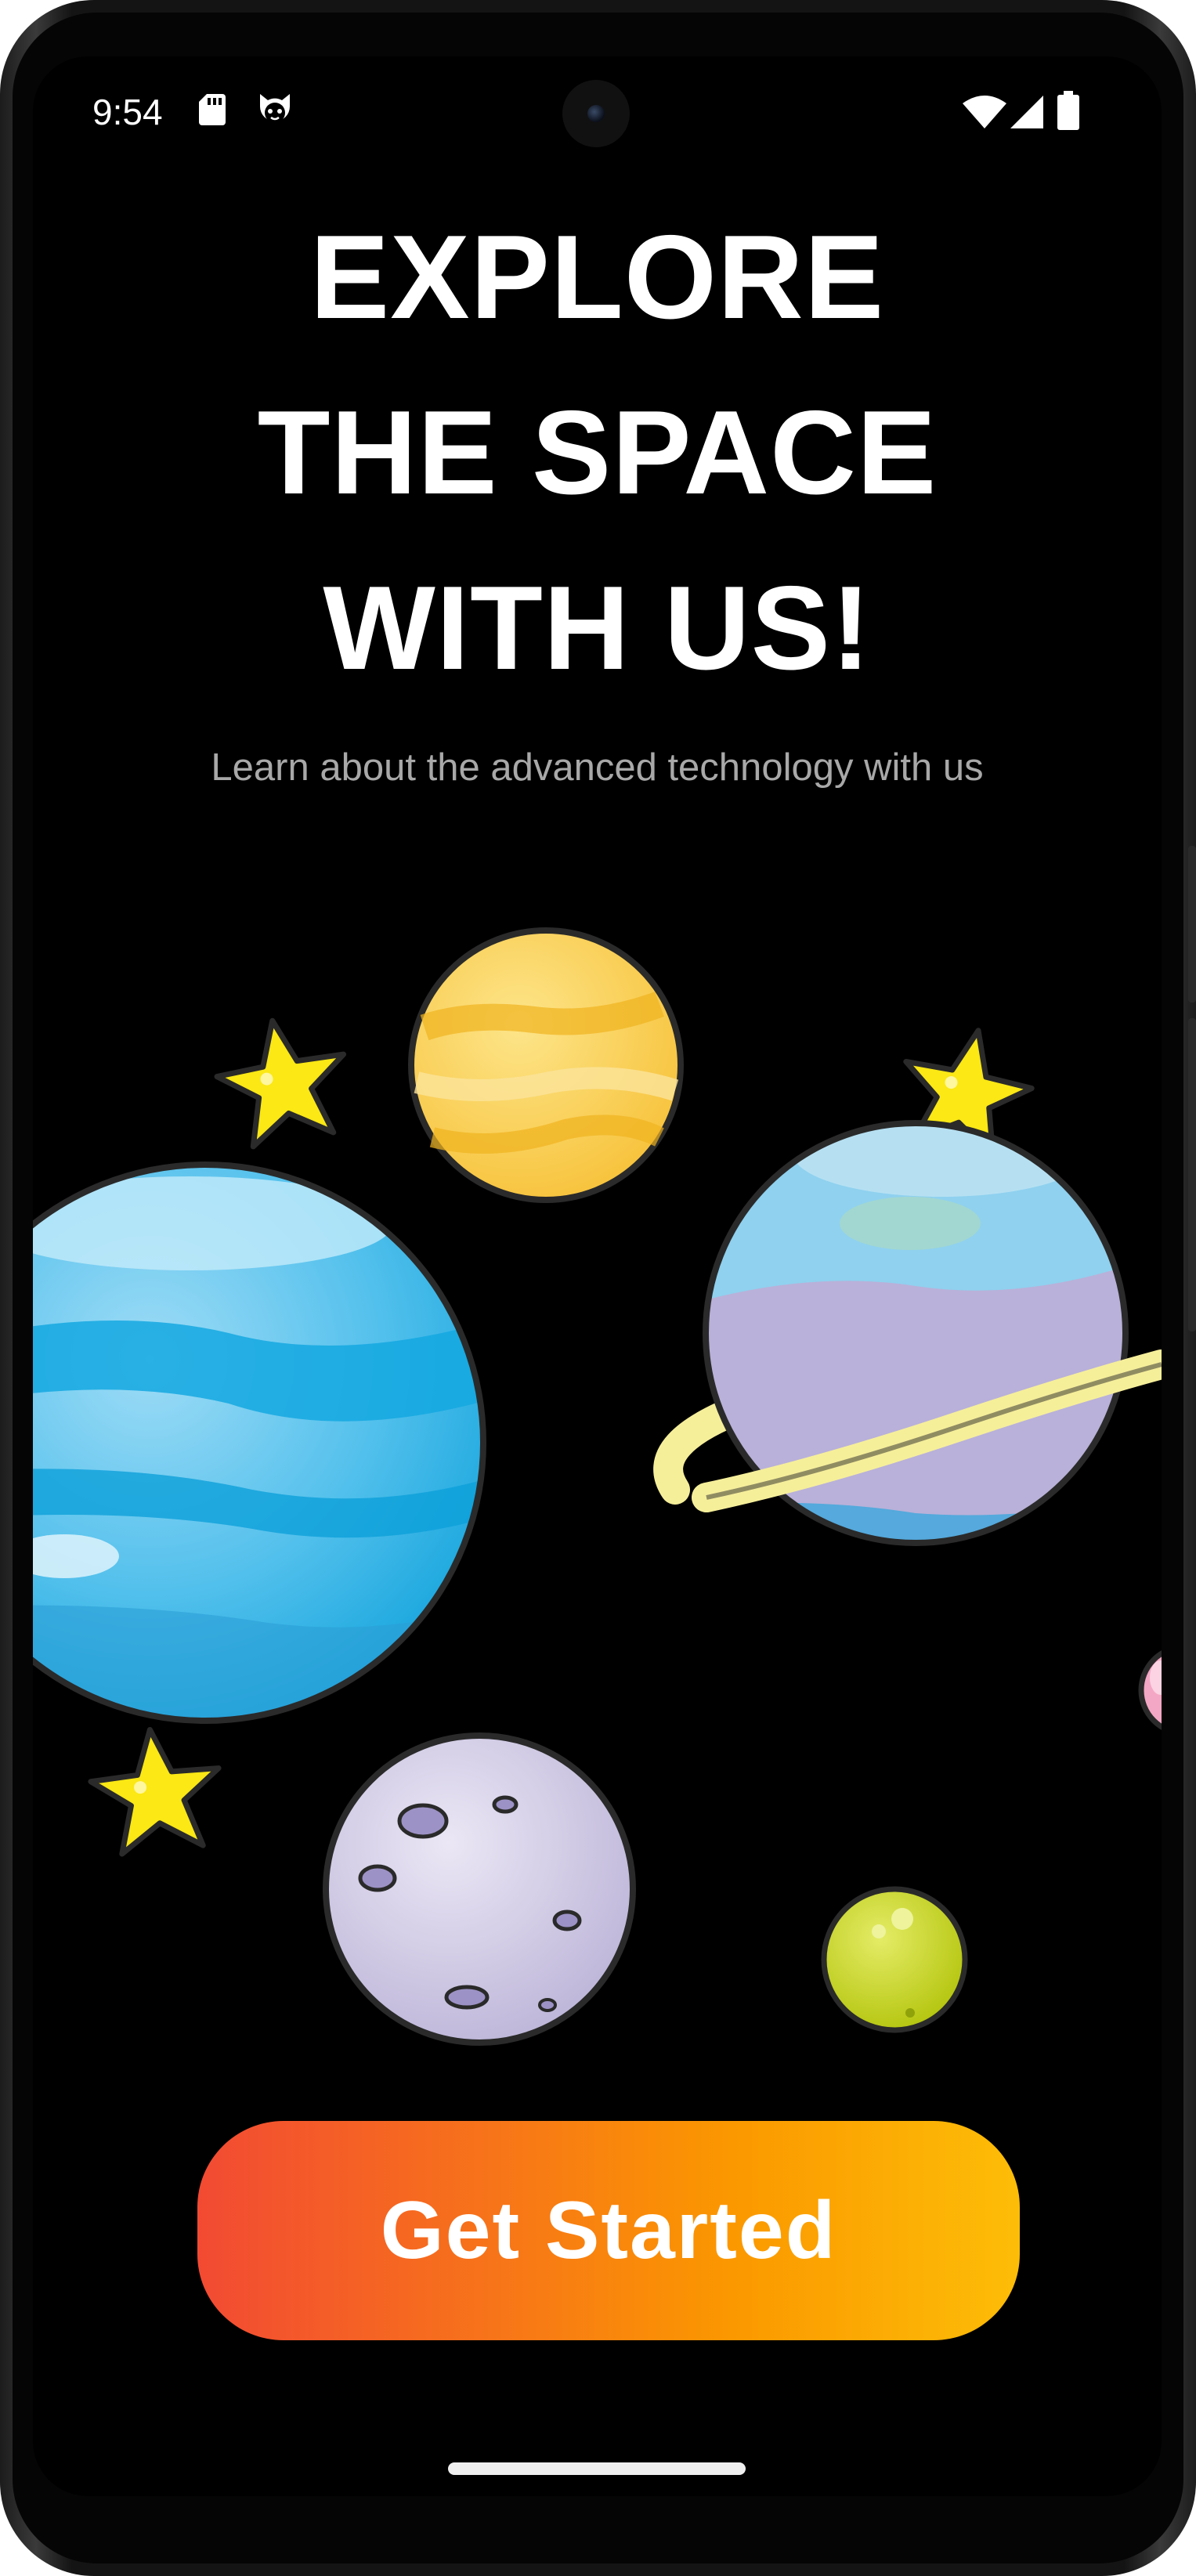 The image size is (1196, 2576). Describe the element at coordinates (280, 1083) in the screenshot. I see `star-top-left` at that location.